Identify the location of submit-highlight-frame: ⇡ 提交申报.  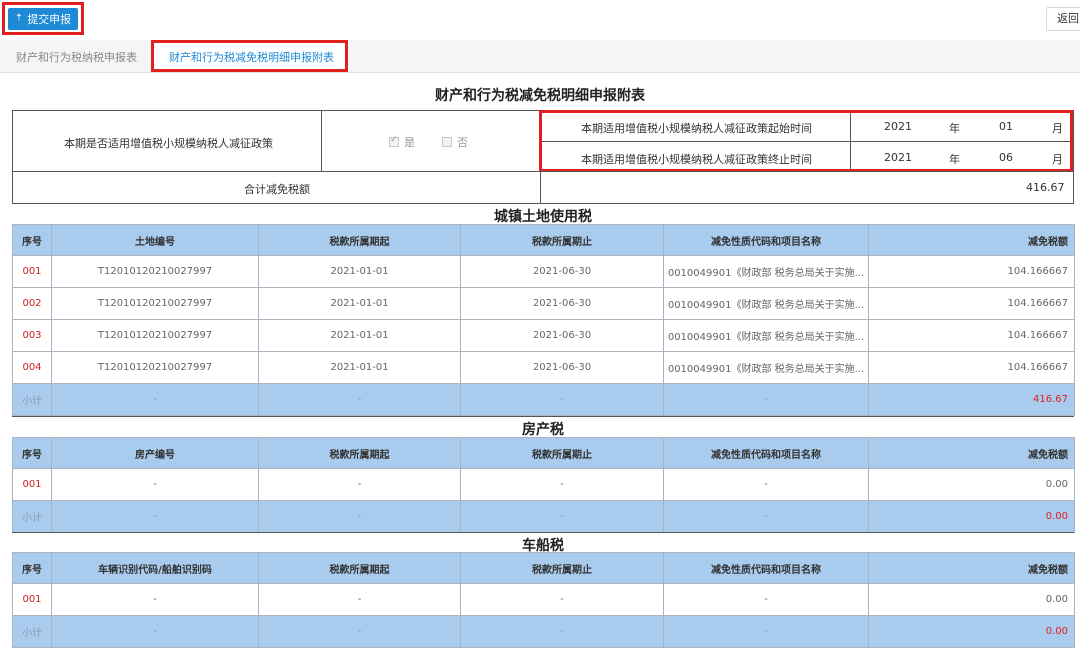
(43, 18).